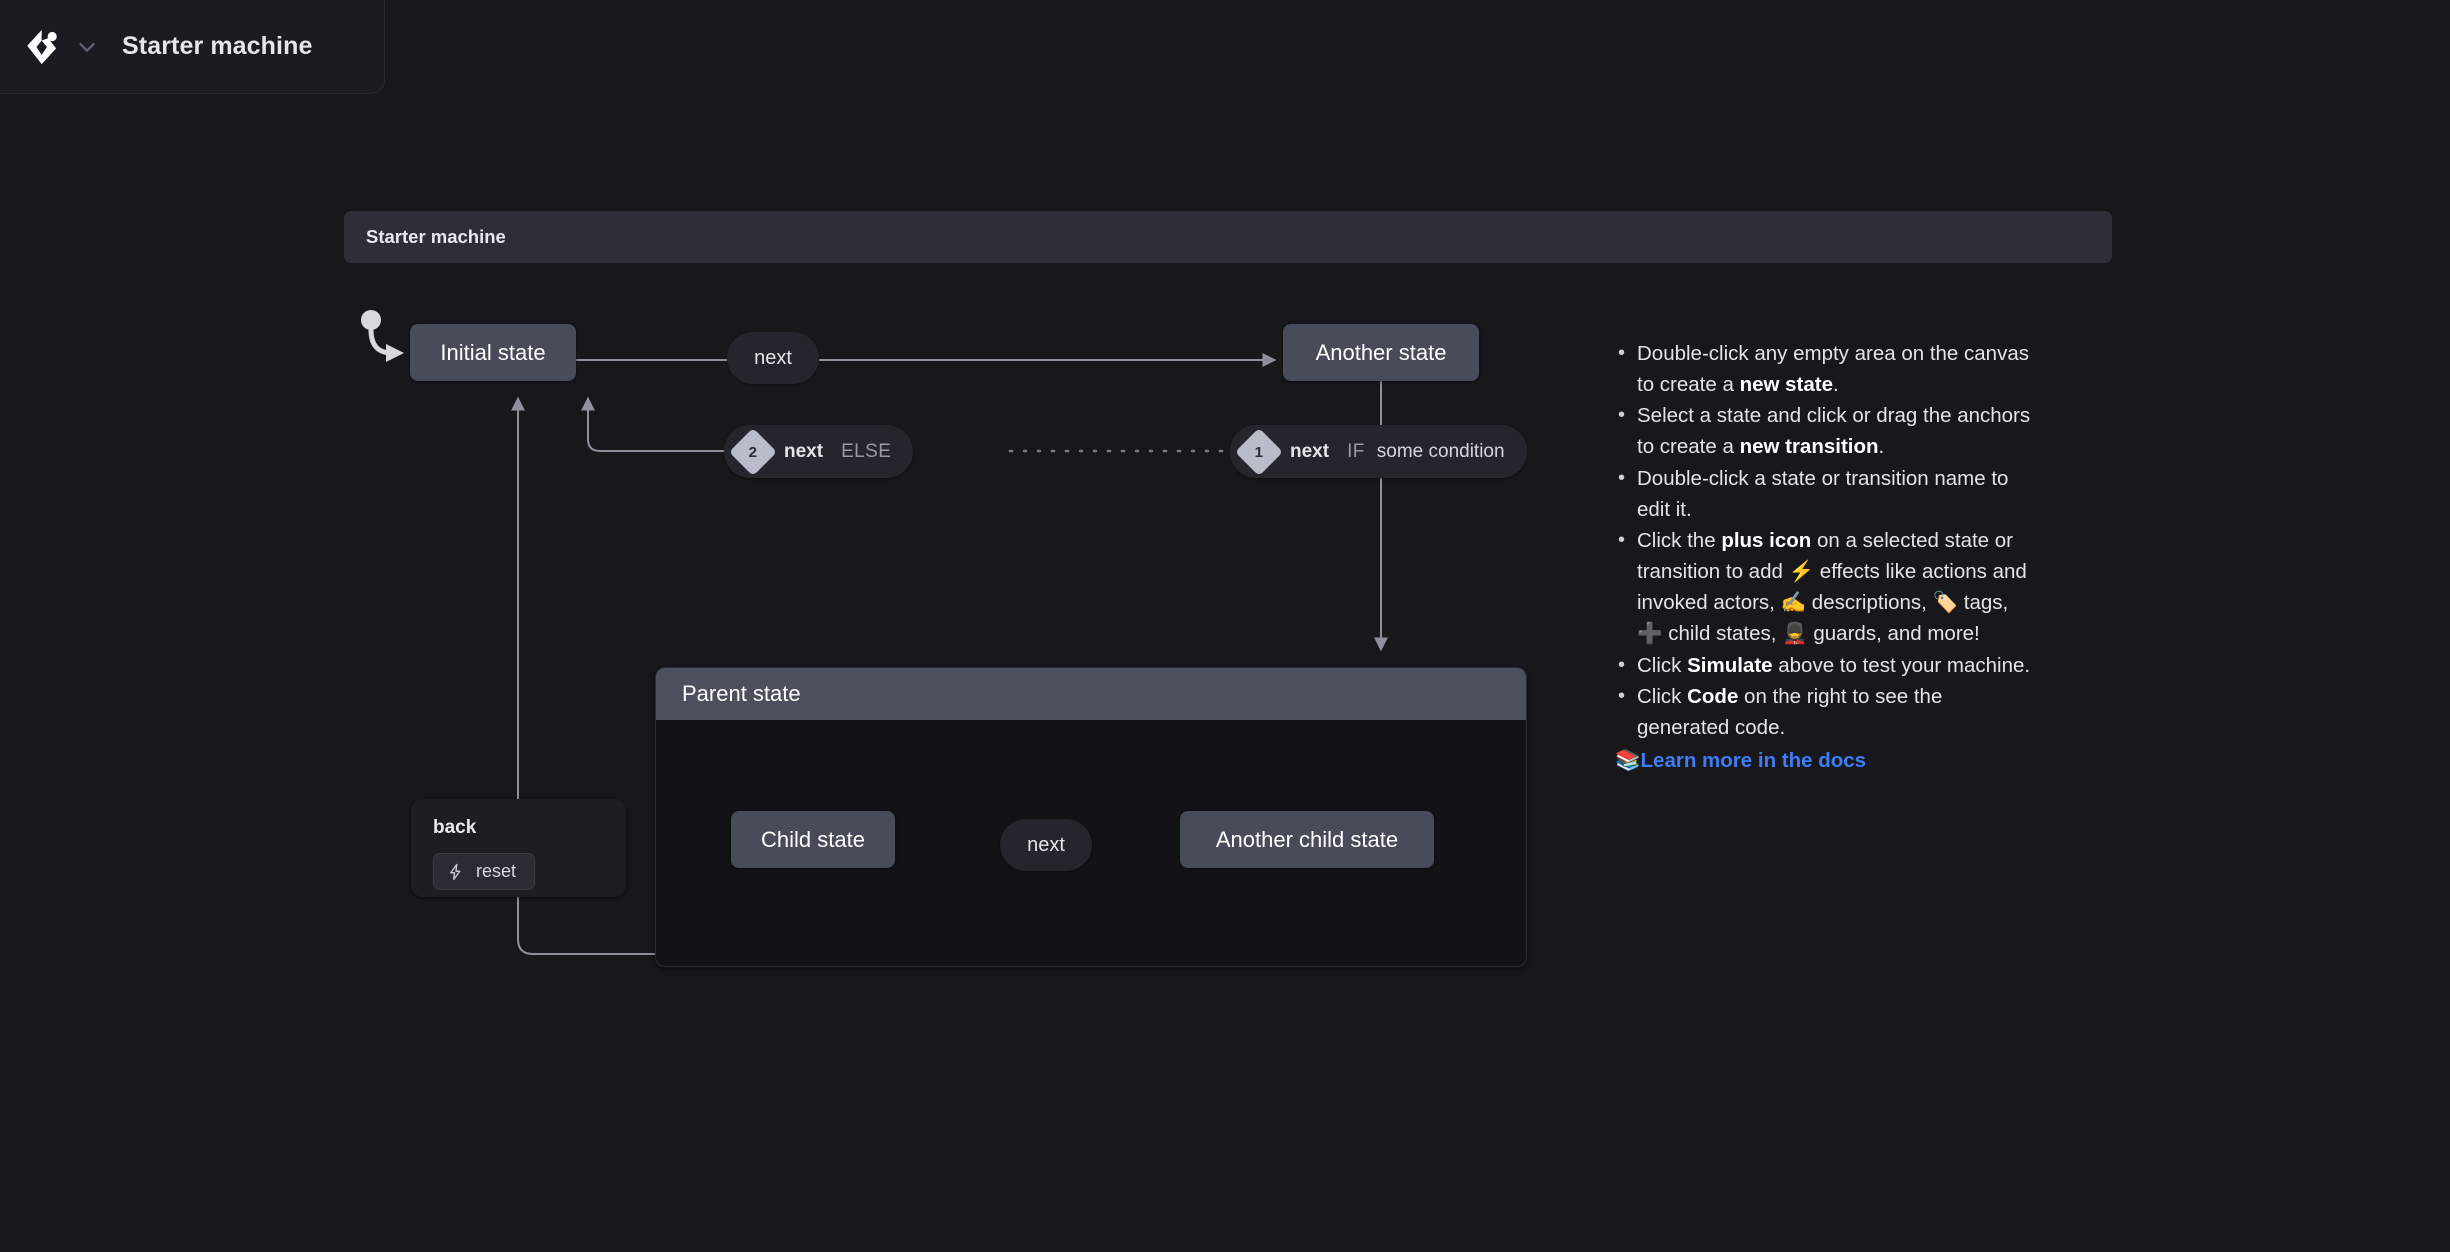  Describe the element at coordinates (43, 47) in the screenshot. I see `stately-logo-icon` at that location.